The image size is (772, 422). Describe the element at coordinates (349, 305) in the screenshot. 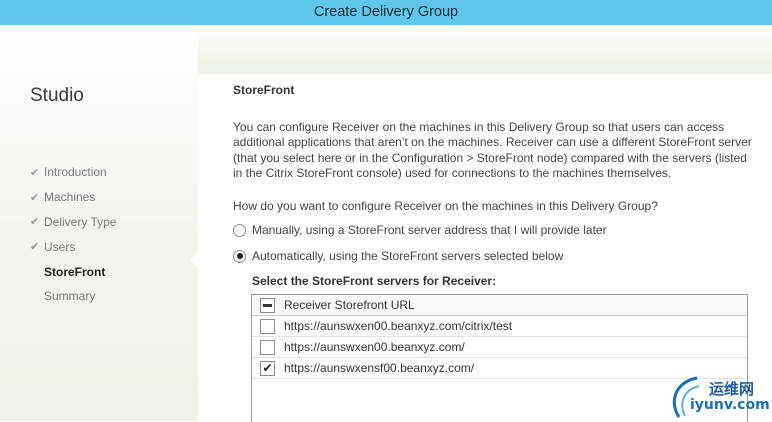

I see `column-header: Receiver Storefront URL` at that location.